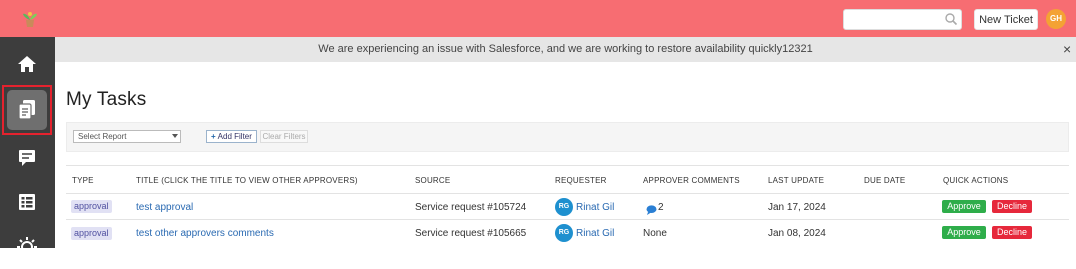 This screenshot has height=269, width=1076. I want to click on add-filter-label: Add Filter, so click(234, 136).